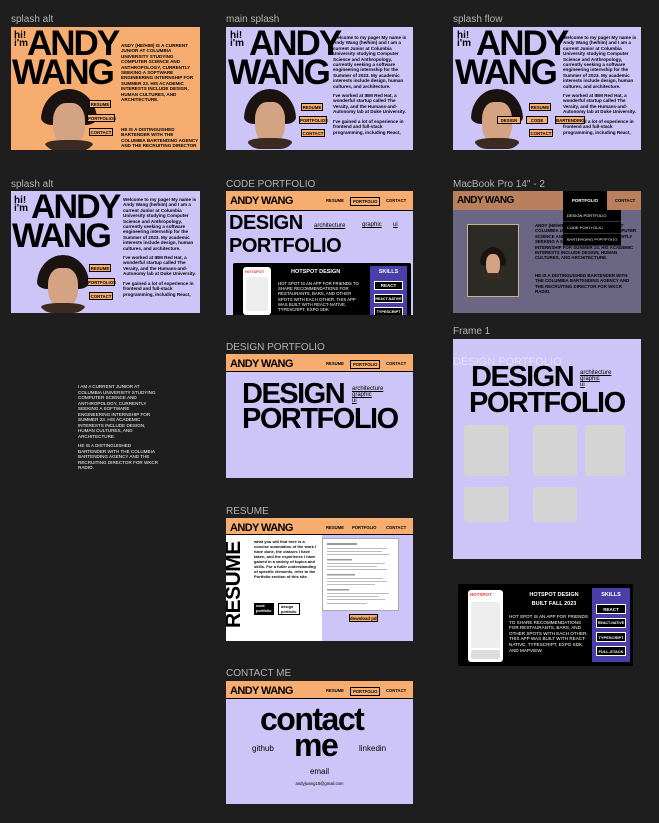  I want to click on skill-react-native: REACT-NATIVE, so click(388, 298).